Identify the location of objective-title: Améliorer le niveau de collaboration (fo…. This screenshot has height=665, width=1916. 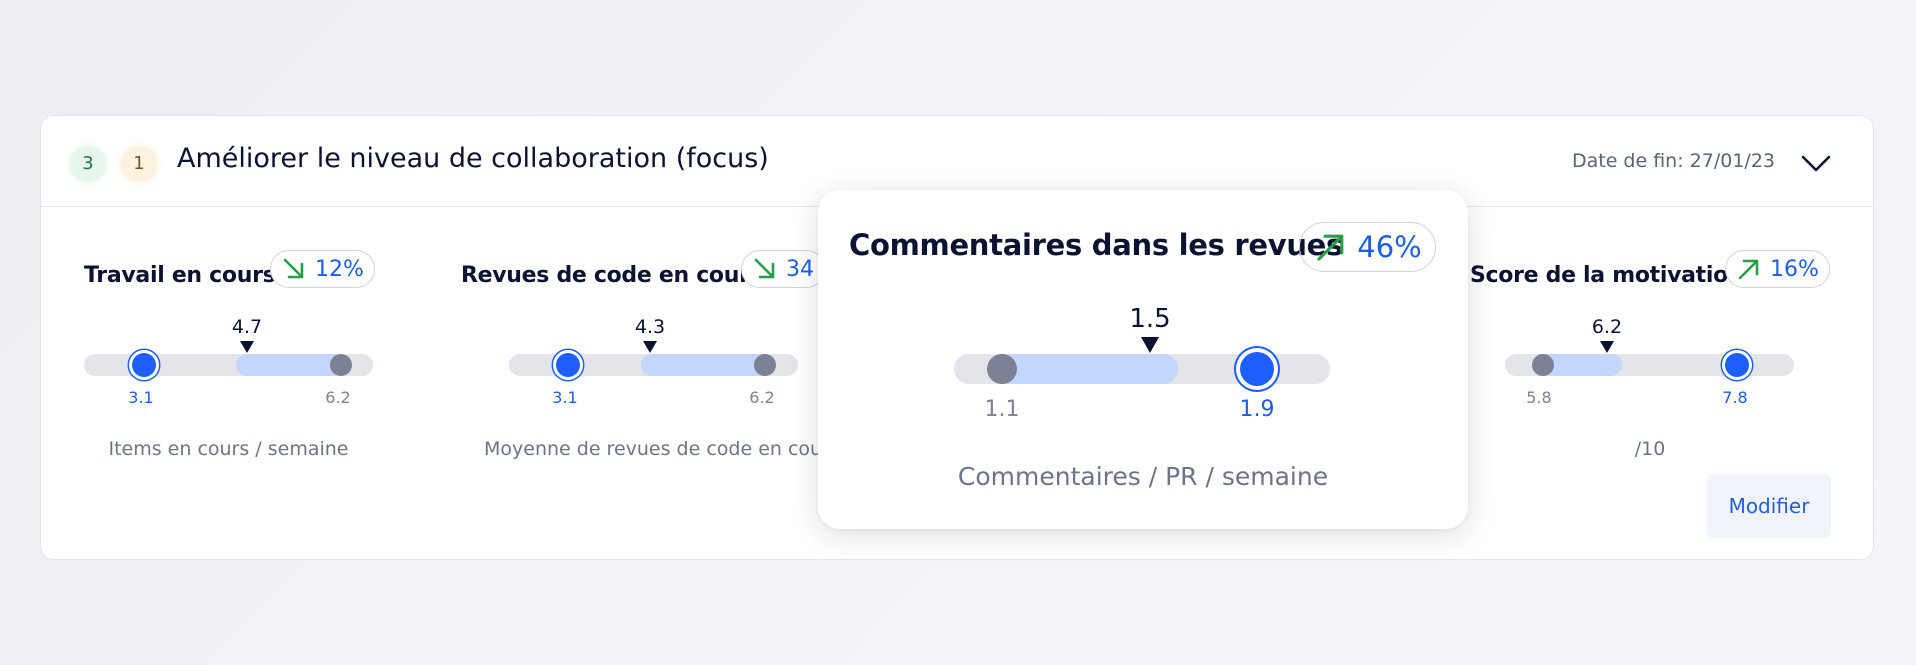
(473, 158).